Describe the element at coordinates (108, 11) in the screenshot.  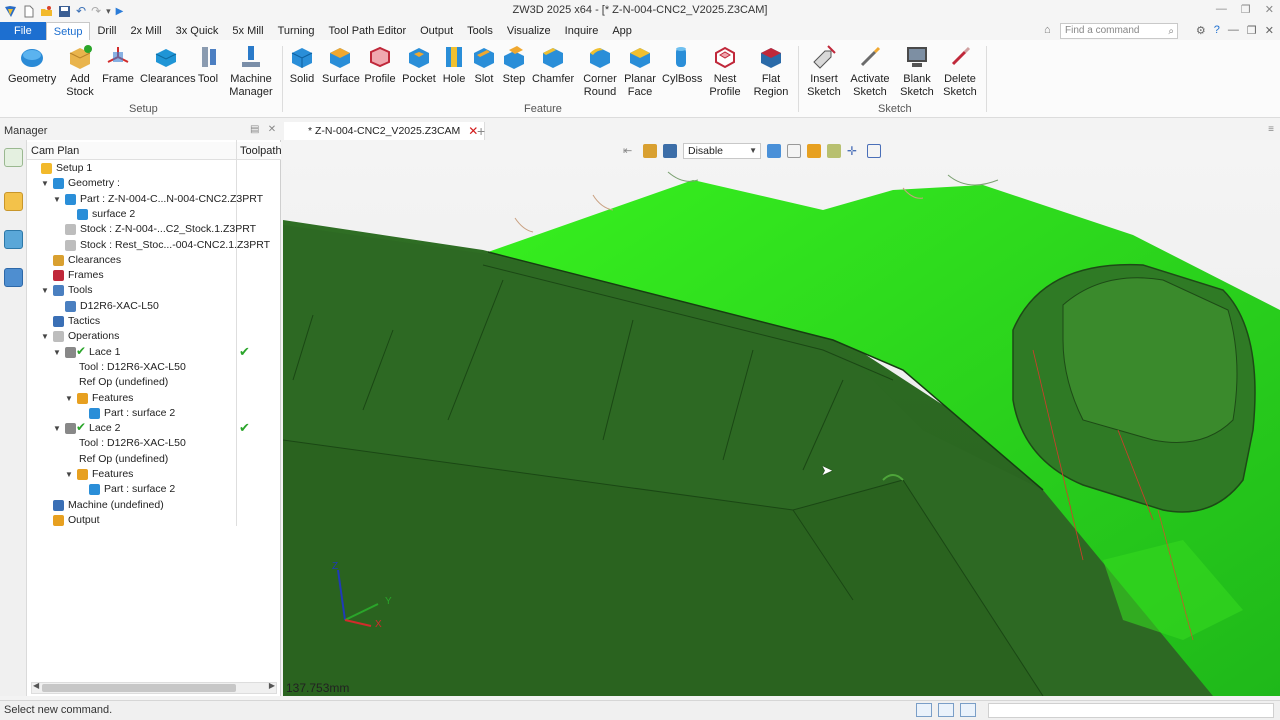
I see `qat-dropdown-icon: ▾` at that location.